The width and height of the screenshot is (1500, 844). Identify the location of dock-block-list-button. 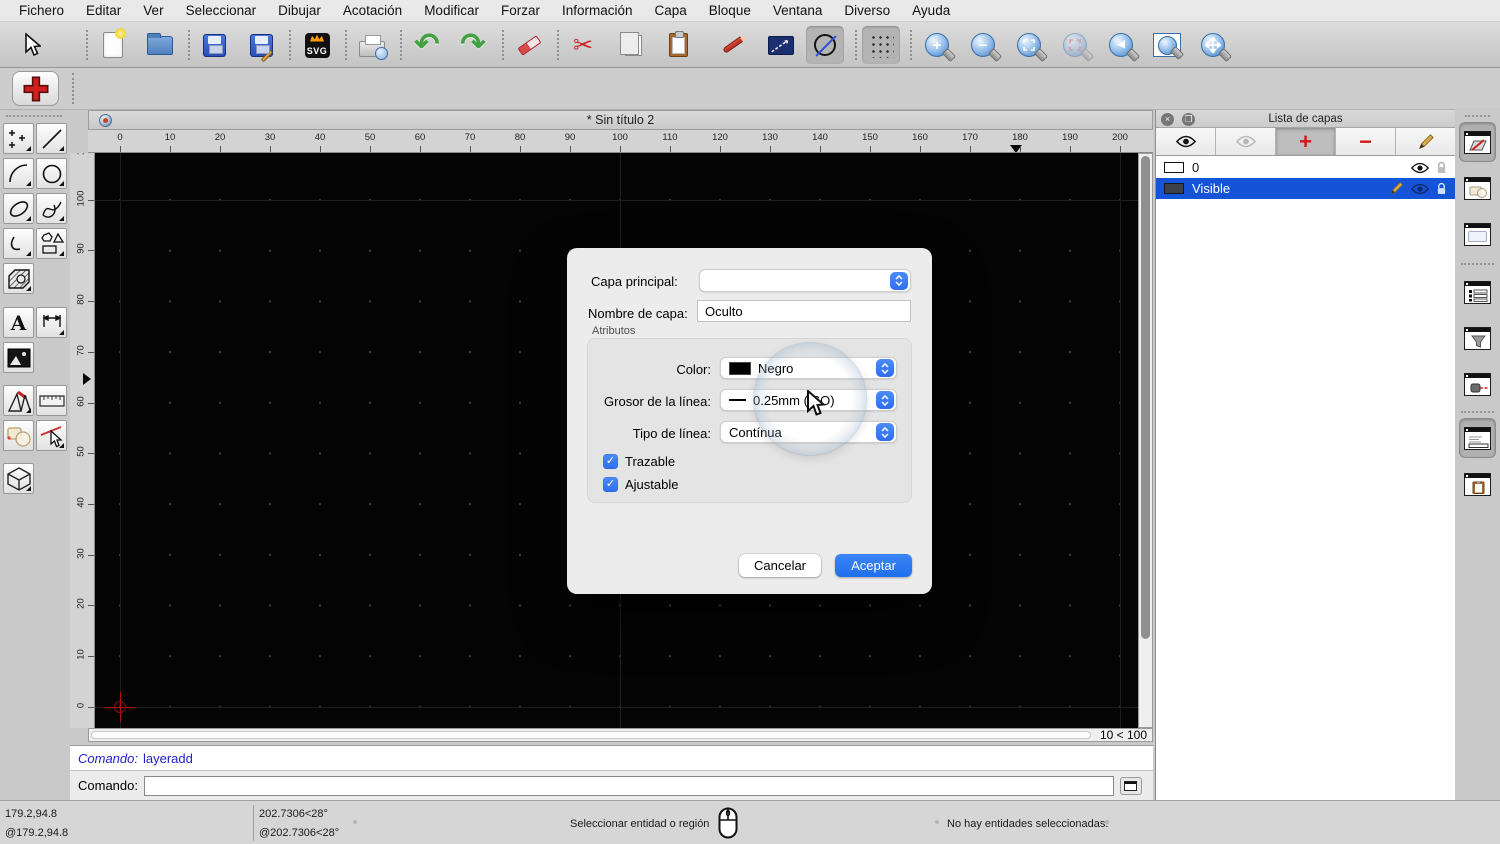
(1477, 188).